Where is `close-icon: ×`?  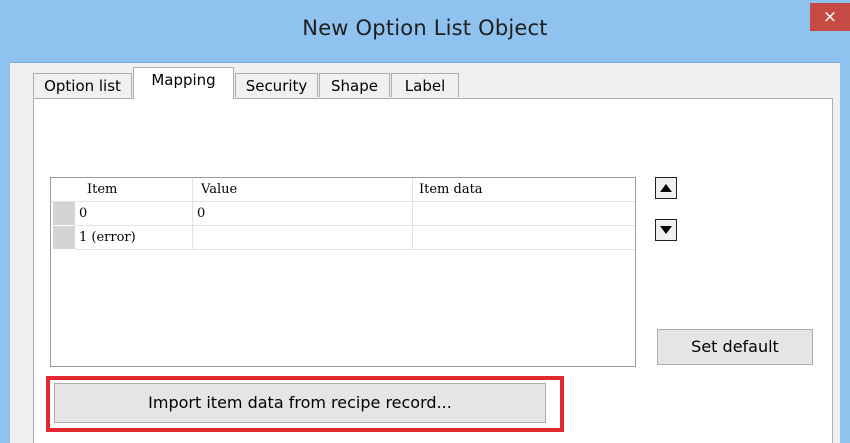 close-icon: × is located at coordinates (830, 17).